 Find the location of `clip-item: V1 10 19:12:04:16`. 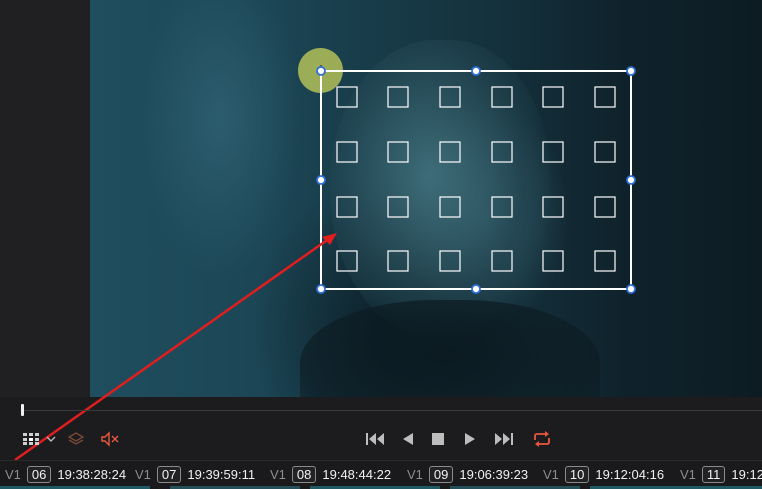

clip-item: V1 10 19:12:04:16 is located at coordinates (603, 474).